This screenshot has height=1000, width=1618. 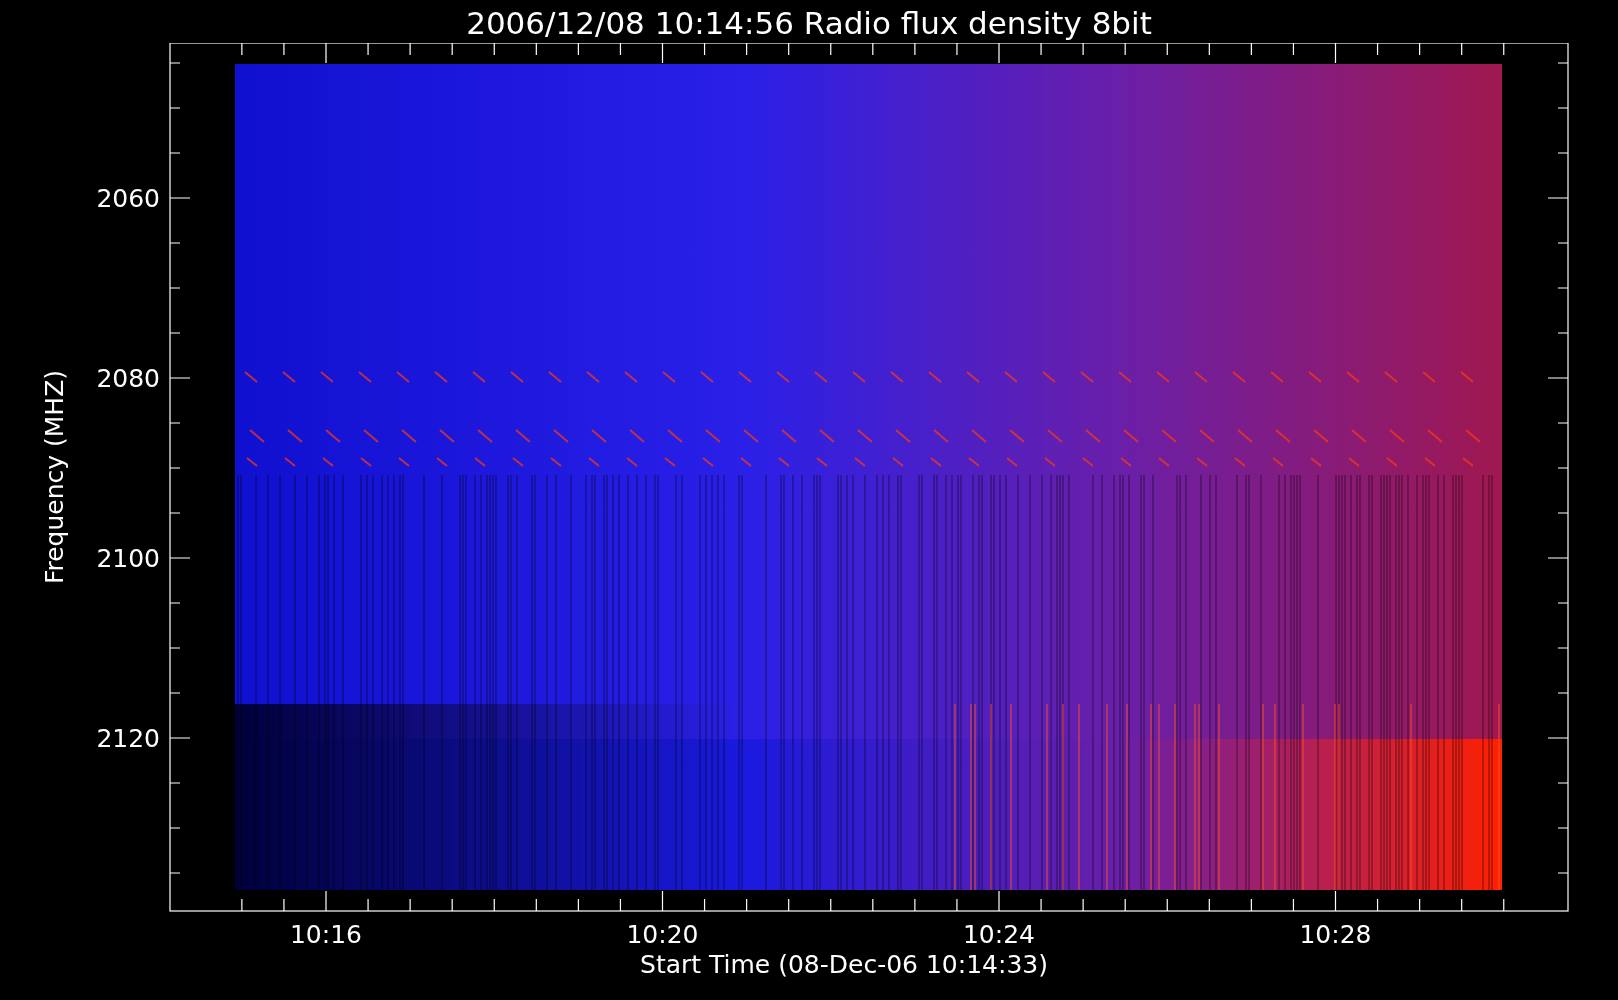 What do you see at coordinates (1335, 934) in the screenshot?
I see `x-tick-label: 10:28` at bounding box center [1335, 934].